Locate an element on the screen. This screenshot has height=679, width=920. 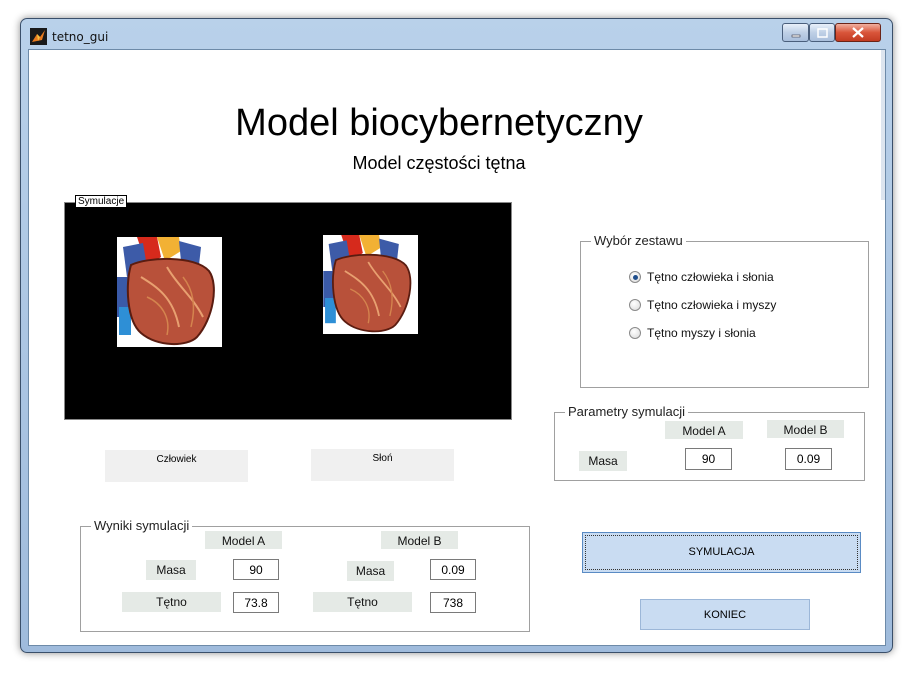
minimize-icon is located at coordinates (795, 35).